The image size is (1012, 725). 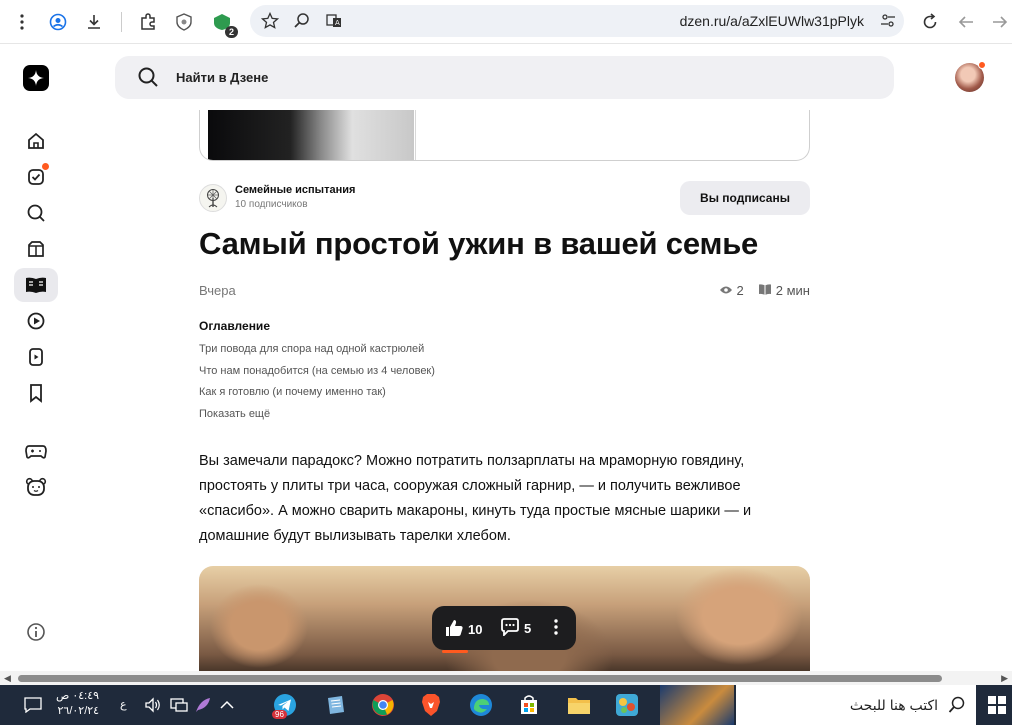 What do you see at coordinates (506, 705) in the screenshot?
I see `taskbar: ٠٤:٤٩ ص ٢٦/٠٢/٢٤ ع 96 اكتب هنا للبحث` at bounding box center [506, 705].